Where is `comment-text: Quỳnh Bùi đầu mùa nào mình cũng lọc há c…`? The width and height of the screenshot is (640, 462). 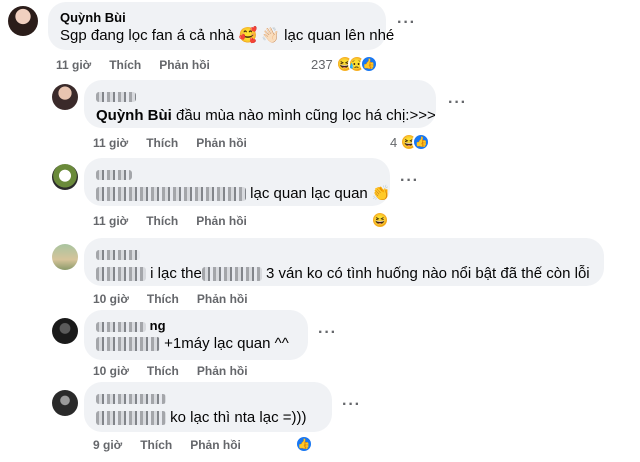 comment-text: Quỳnh Bùi đầu mùa nào mình cũng lọc há c… is located at coordinates (266, 115).